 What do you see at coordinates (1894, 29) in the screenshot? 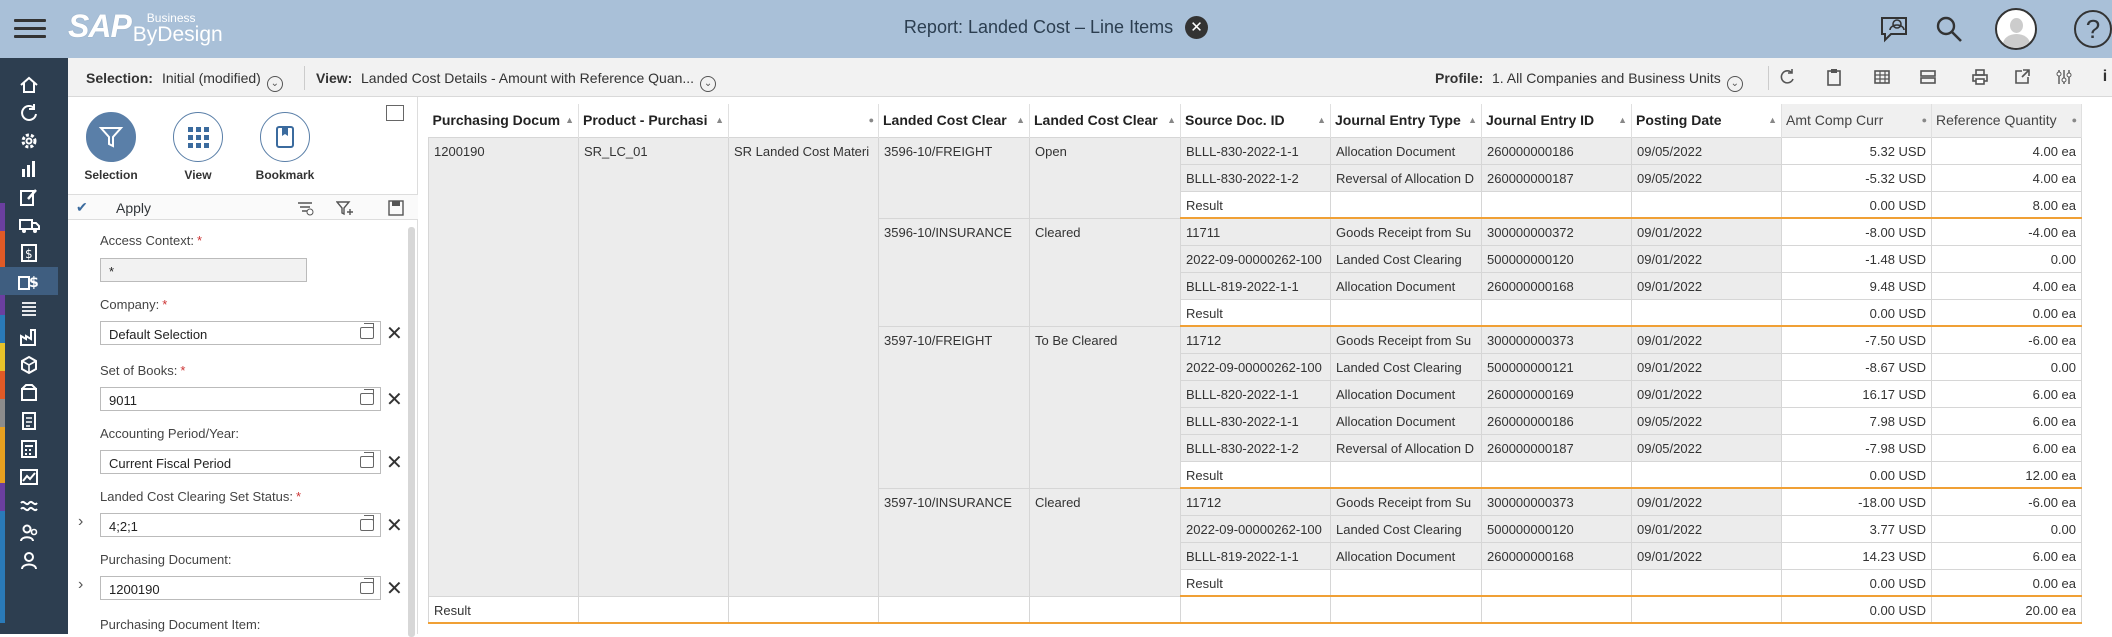
I see `feedback-icon` at bounding box center [1894, 29].